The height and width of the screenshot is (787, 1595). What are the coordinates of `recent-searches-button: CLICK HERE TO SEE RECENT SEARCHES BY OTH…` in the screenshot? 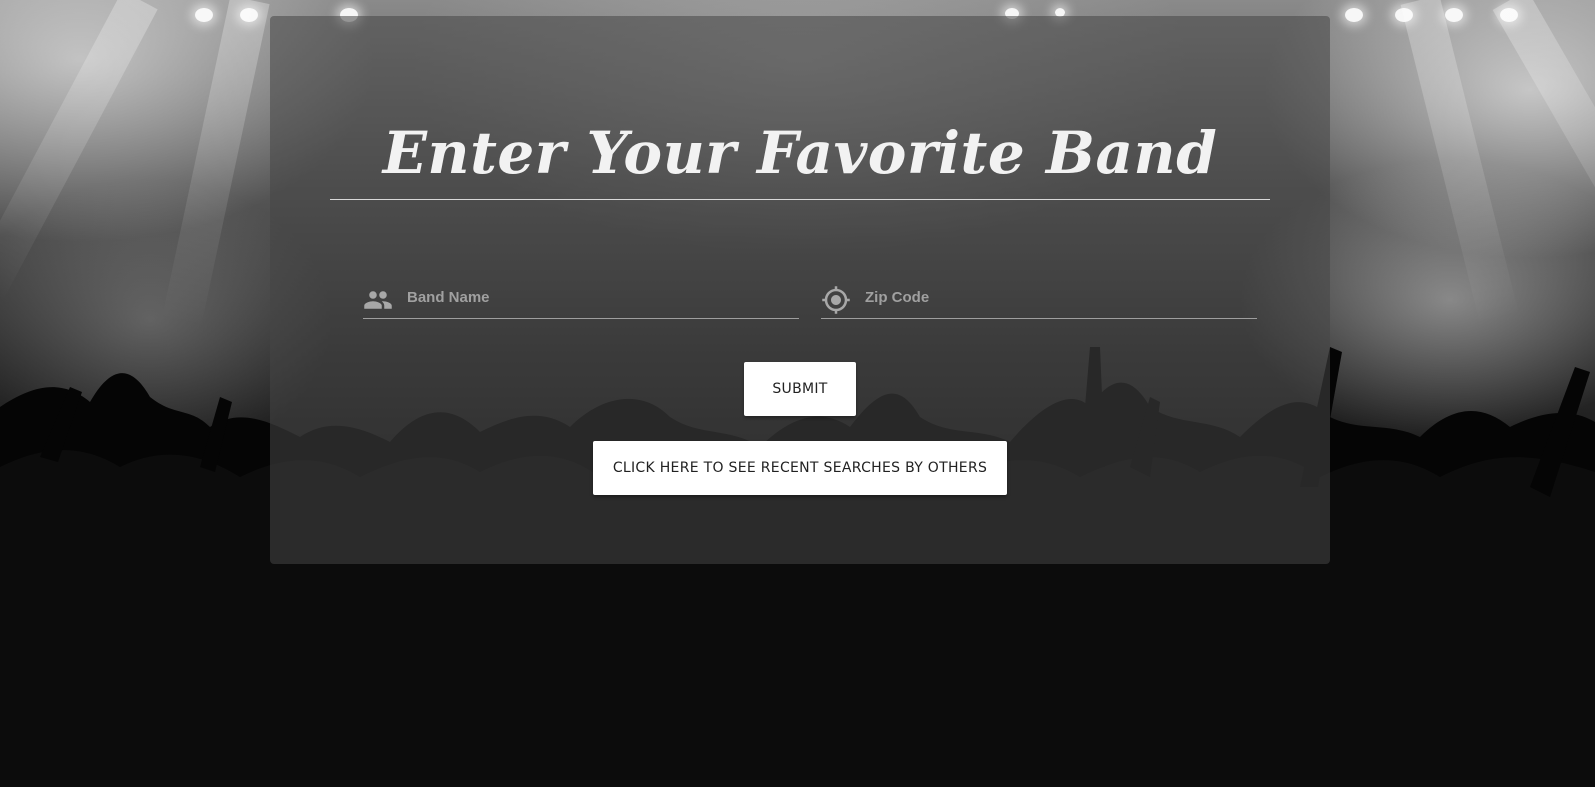 It's located at (800, 468).